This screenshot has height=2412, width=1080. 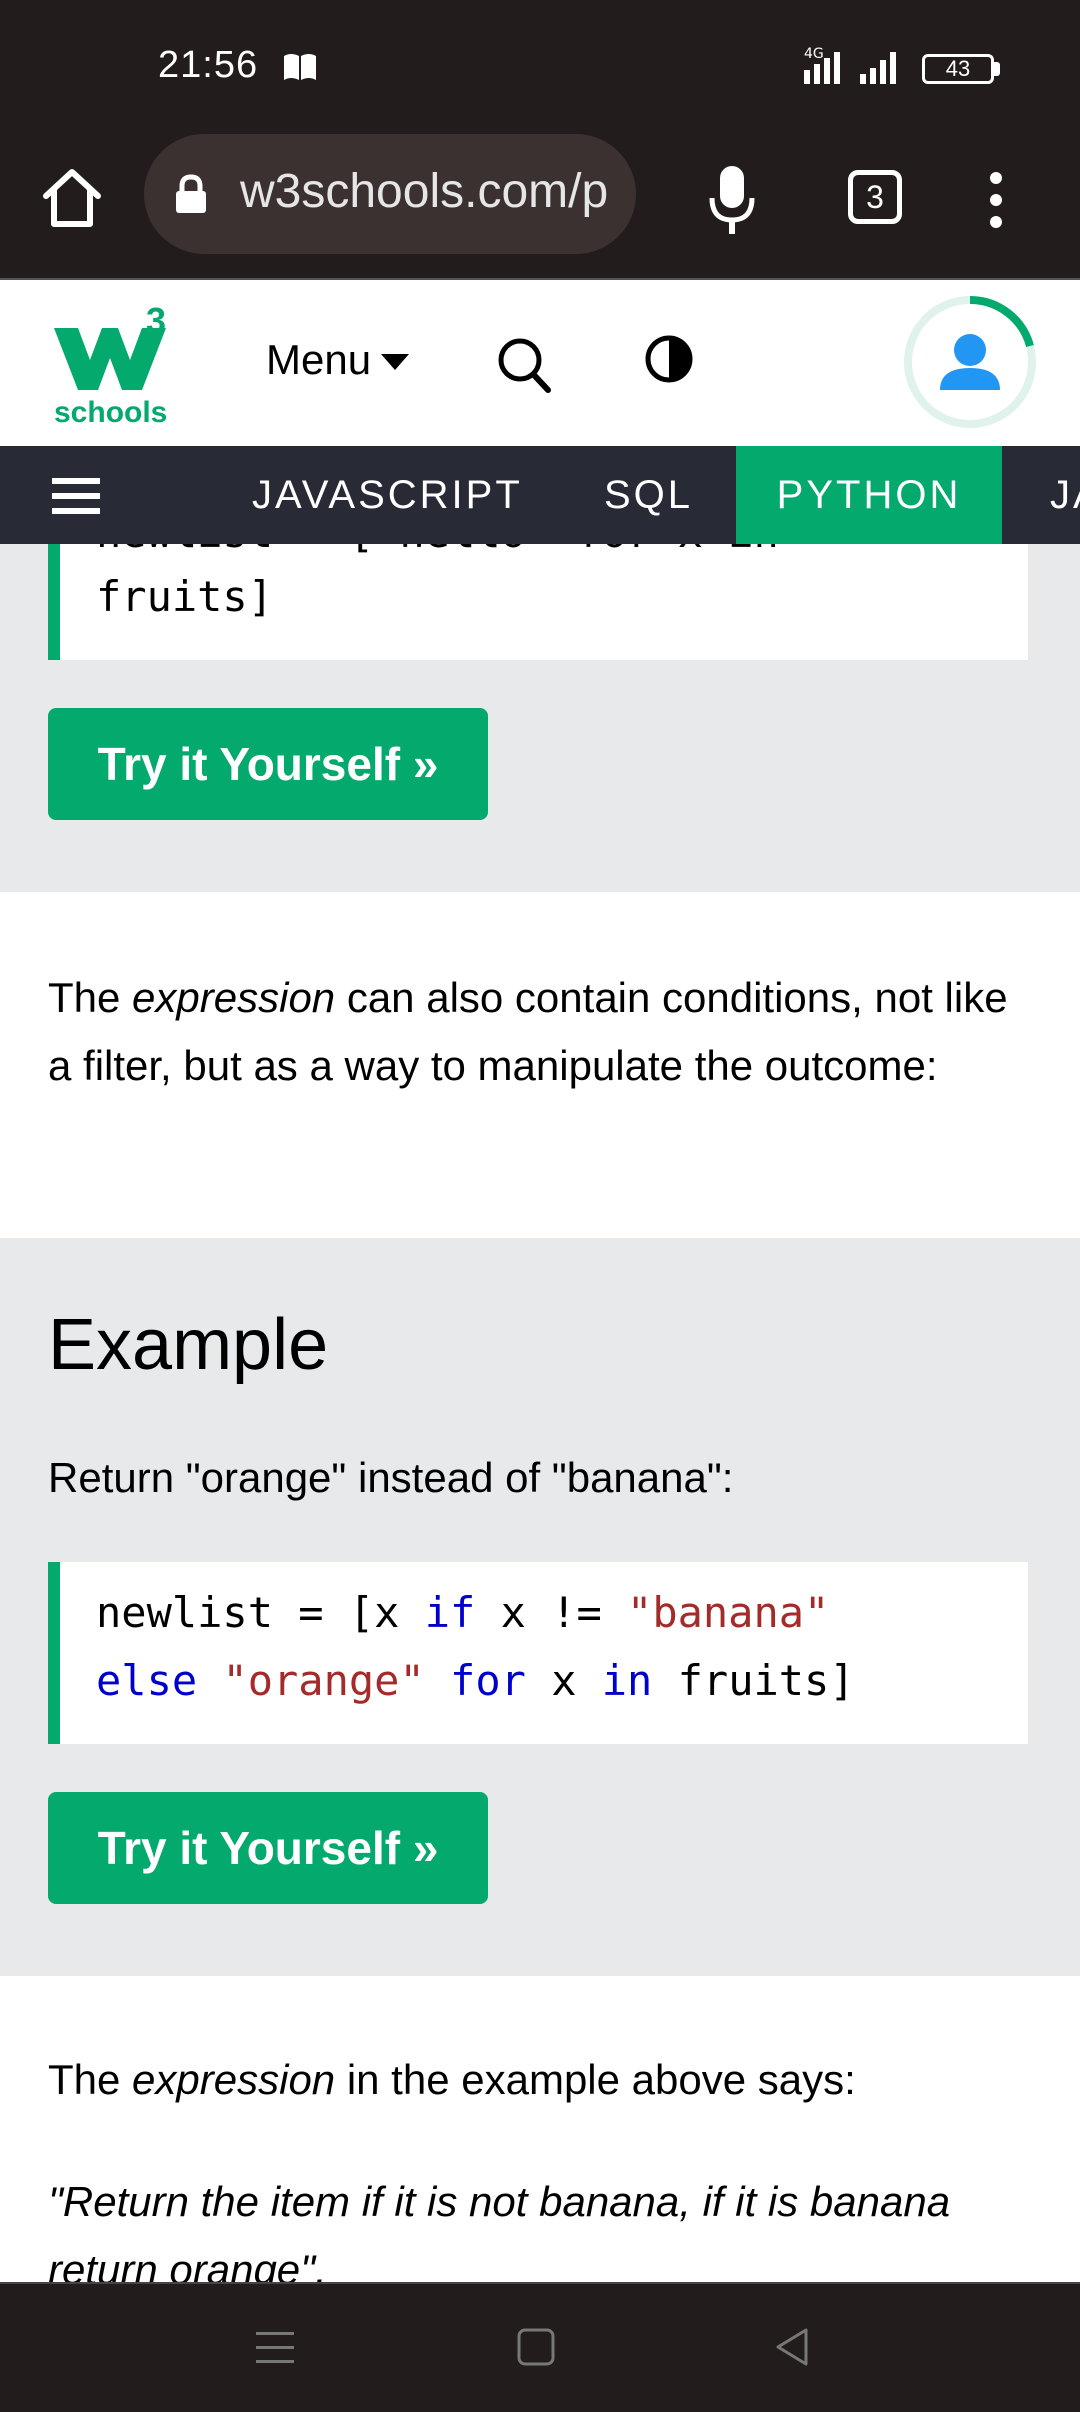 I want to click on topnav: JAVASCRIPT SQL PYTHON JA, so click(x=540, y=495).